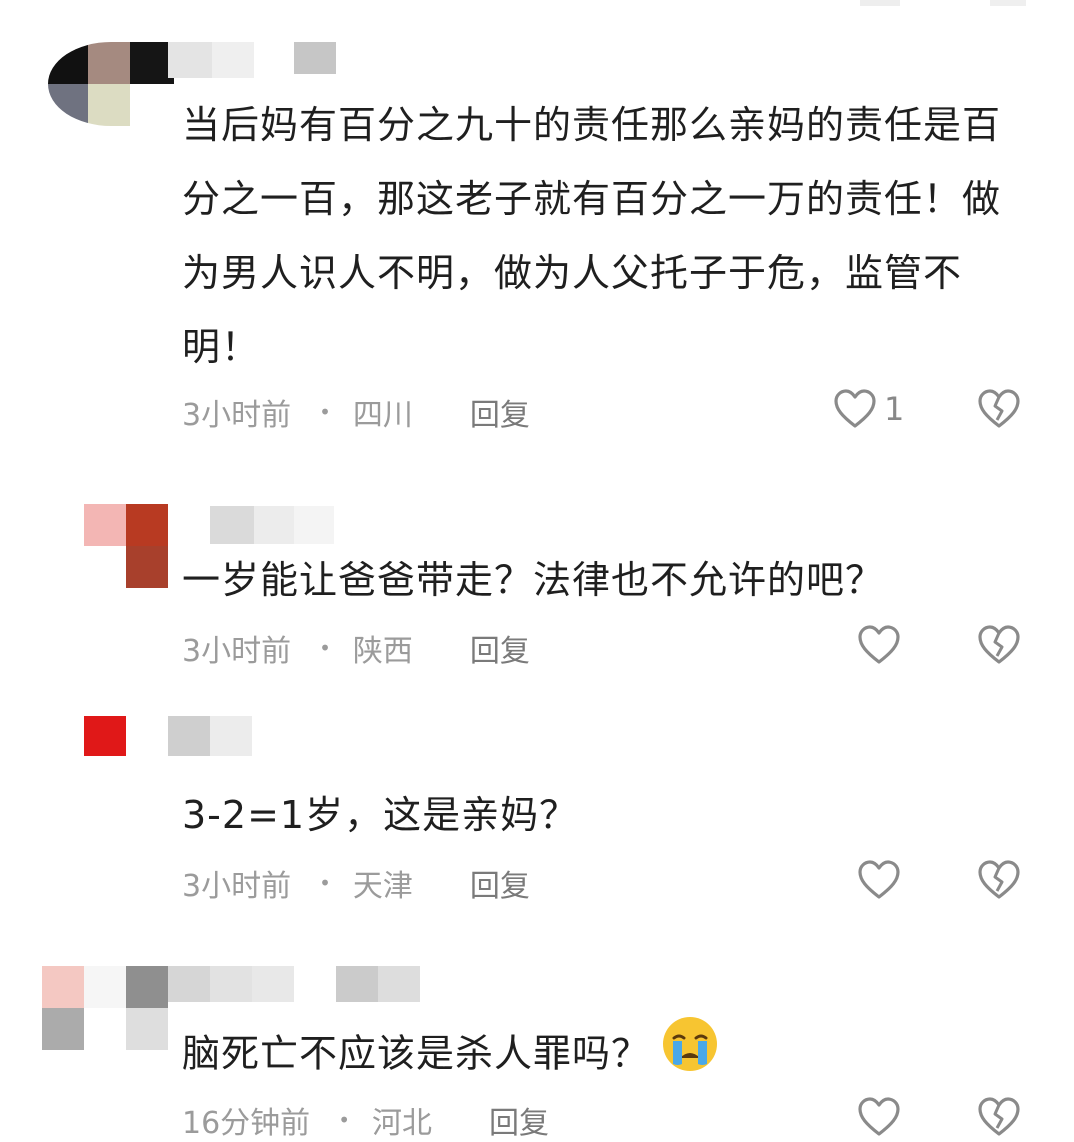  Describe the element at coordinates (894, 409) in the screenshot. I see `like-count: 1` at that location.